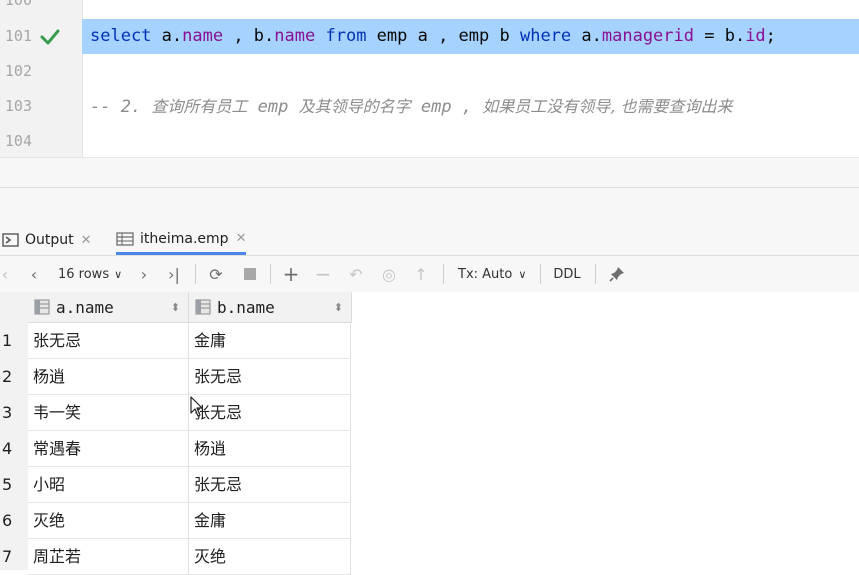 The image size is (859, 575). I want to click on token: ;, so click(770, 36).